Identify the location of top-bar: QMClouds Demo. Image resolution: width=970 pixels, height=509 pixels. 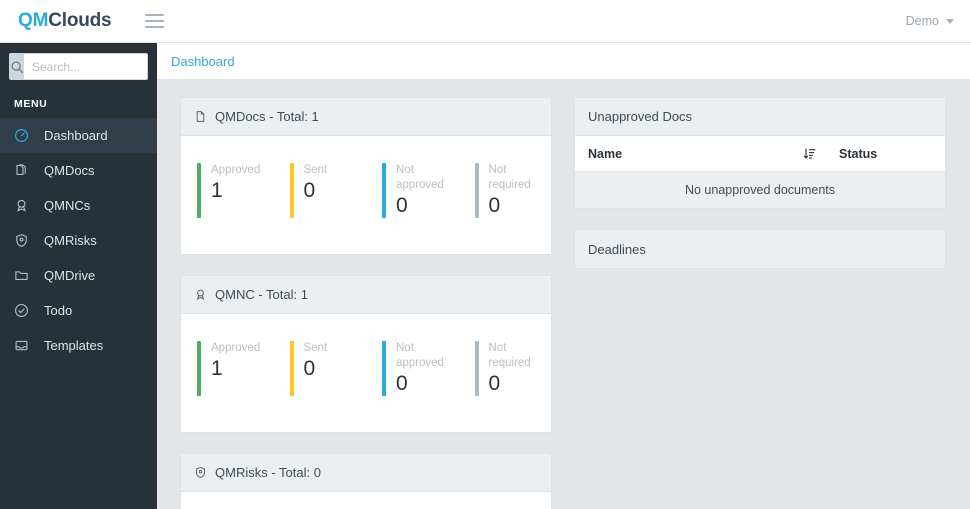
(485, 21).